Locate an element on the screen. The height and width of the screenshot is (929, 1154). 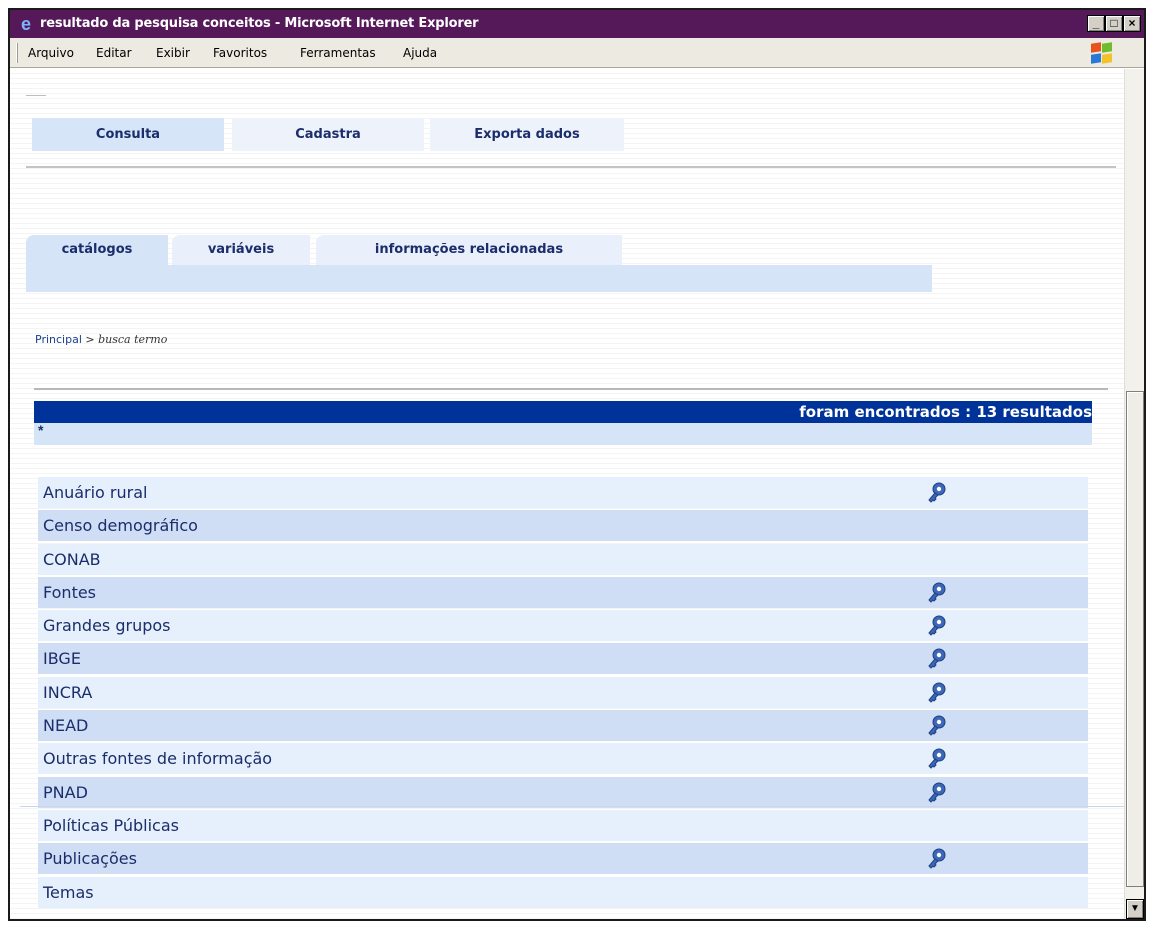
menu-ajuda: Ajuda is located at coordinates (420, 53).